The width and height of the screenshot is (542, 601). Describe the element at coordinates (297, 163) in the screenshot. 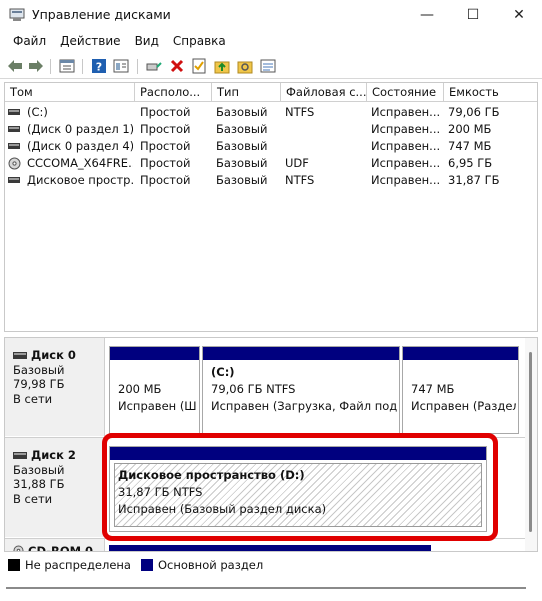

I see `volume-filesystem: UDF` at that location.